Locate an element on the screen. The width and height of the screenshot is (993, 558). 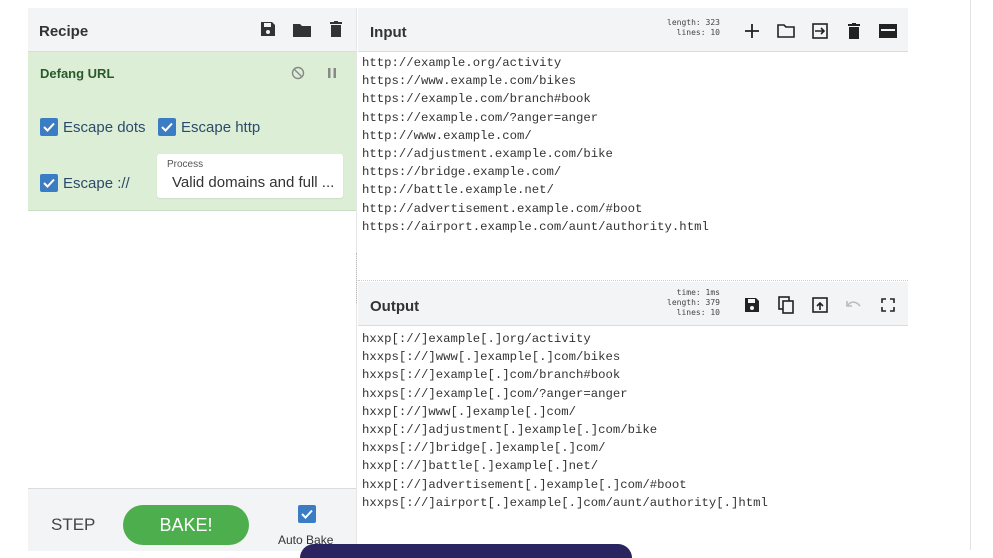
disable-icon is located at coordinates (298, 73).